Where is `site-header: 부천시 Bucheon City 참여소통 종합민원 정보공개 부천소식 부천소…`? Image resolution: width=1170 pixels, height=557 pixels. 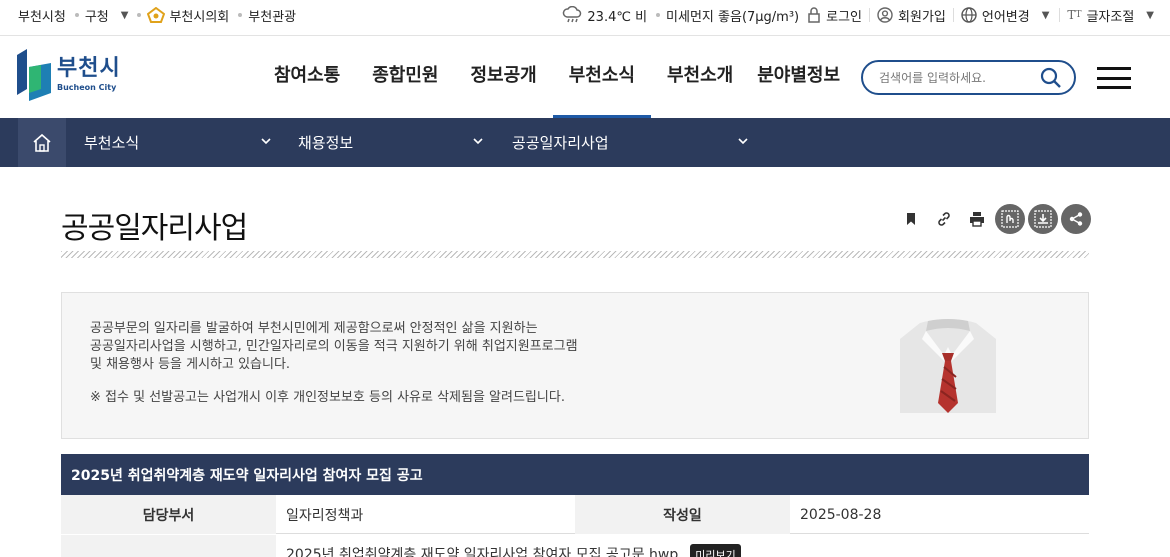
site-header: 부천시 Bucheon City 참여소통 종합민원 정보공개 부천소식 부천소… is located at coordinates (585, 77).